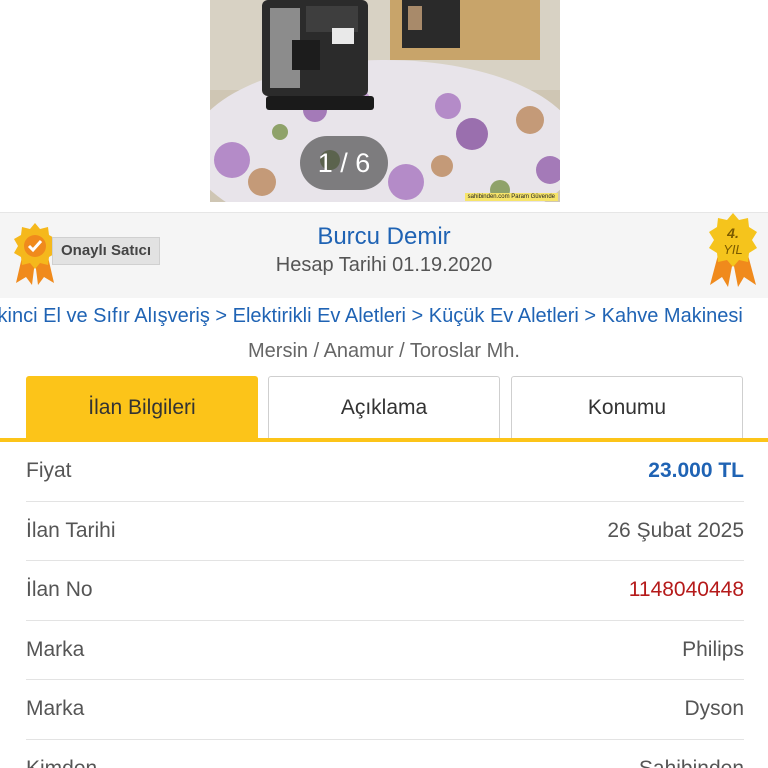 The image size is (768, 768). I want to click on tab-konumu: Konumu, so click(627, 408).